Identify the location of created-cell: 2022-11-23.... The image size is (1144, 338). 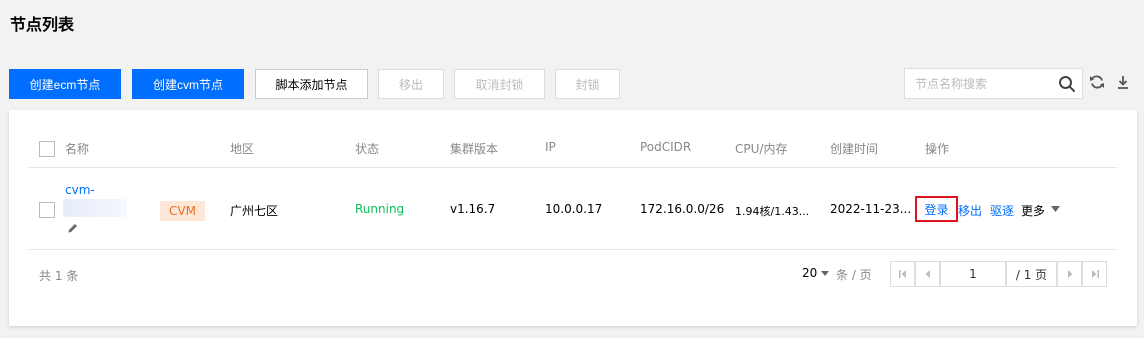
(871, 209).